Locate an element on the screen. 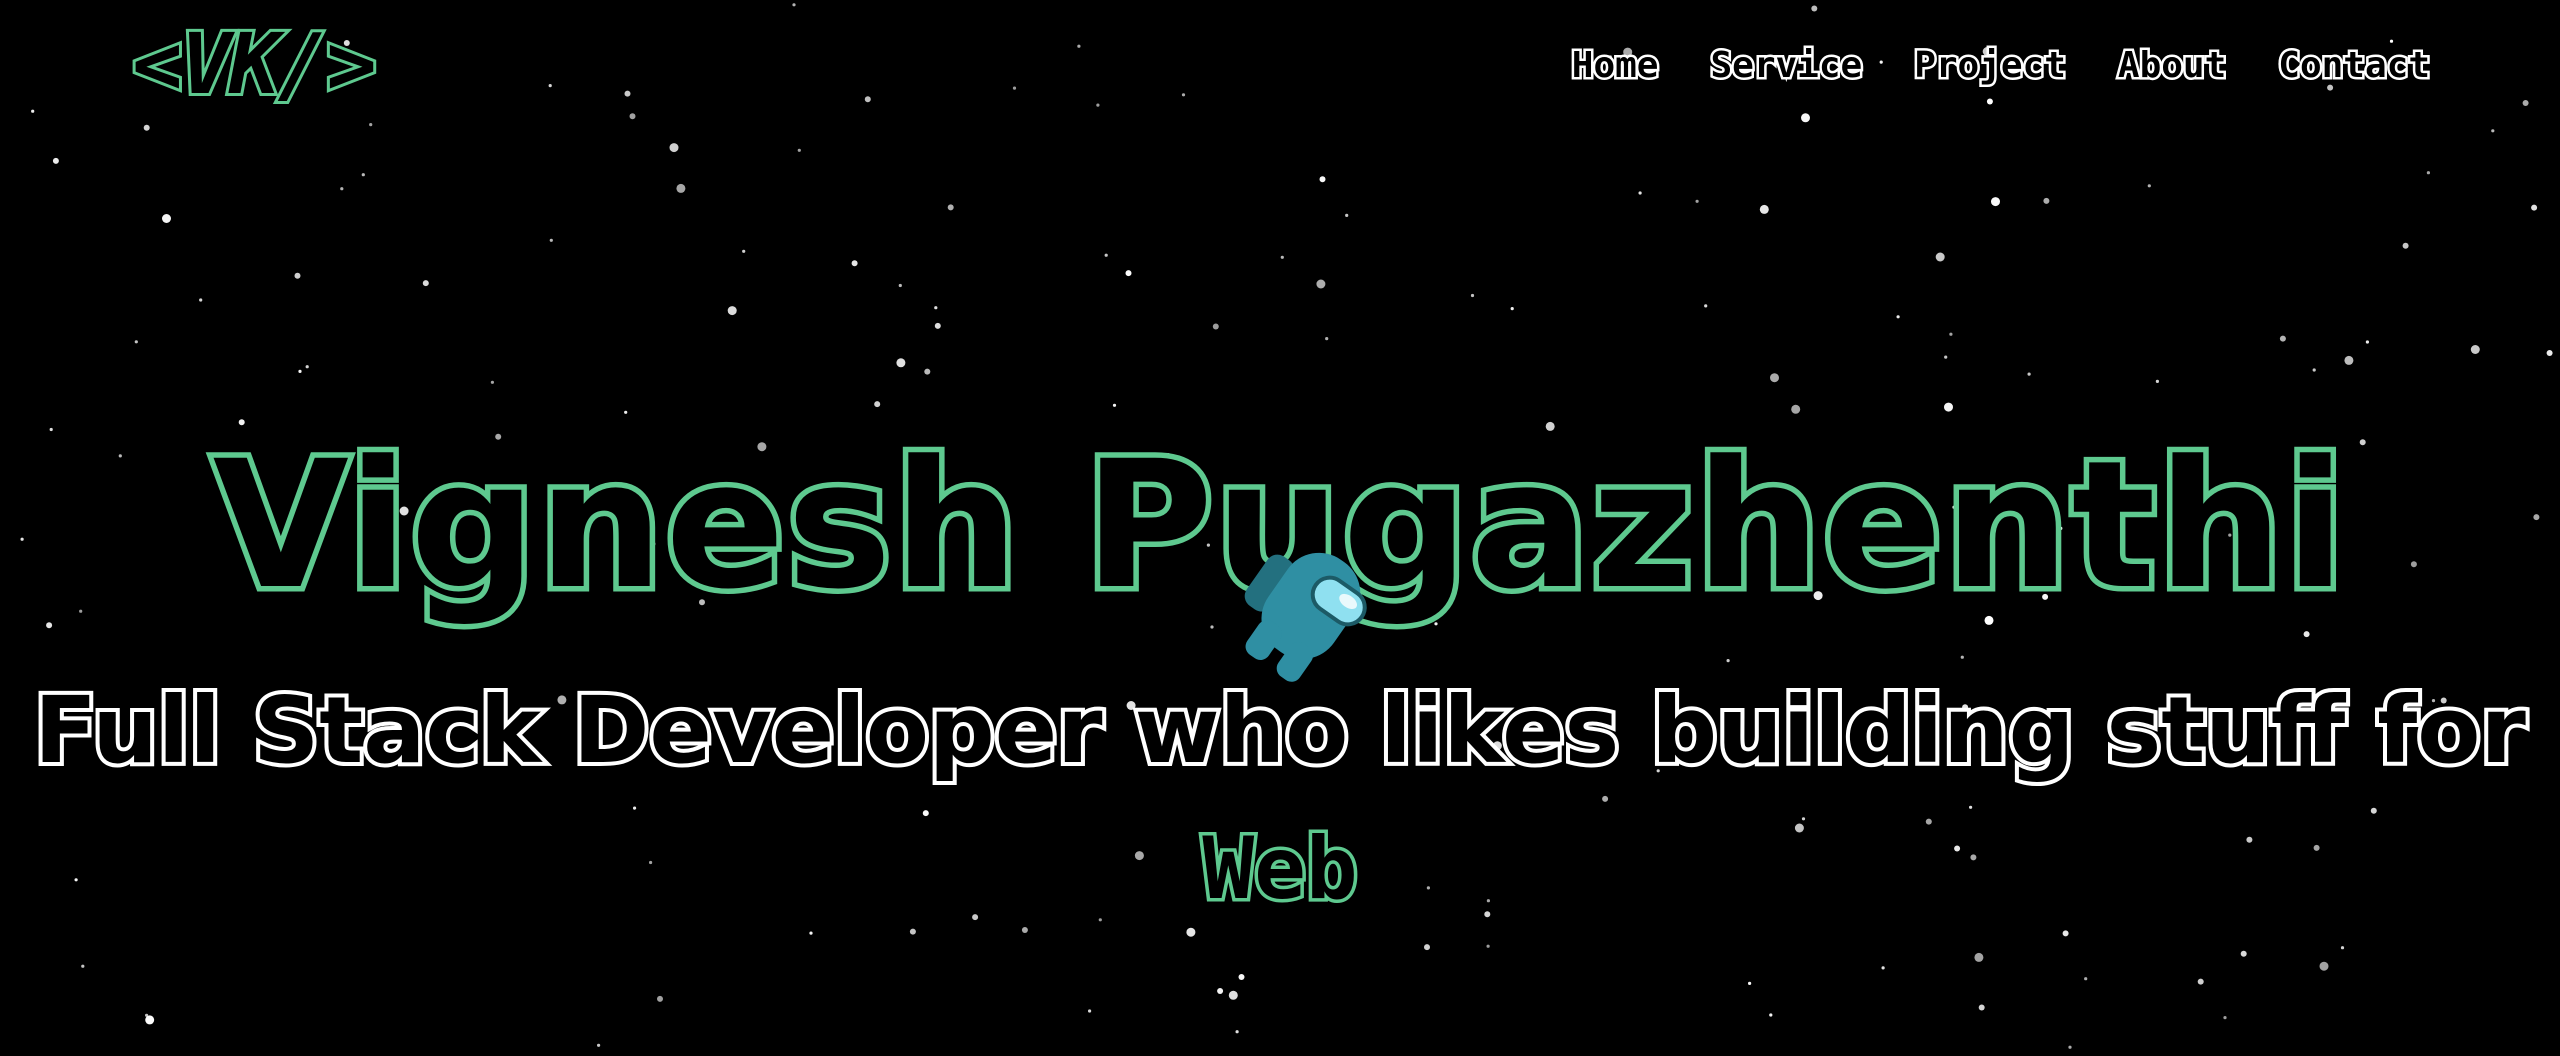 The width and height of the screenshot is (2560, 1056). astronaut-icon is located at coordinates (1305, 617).